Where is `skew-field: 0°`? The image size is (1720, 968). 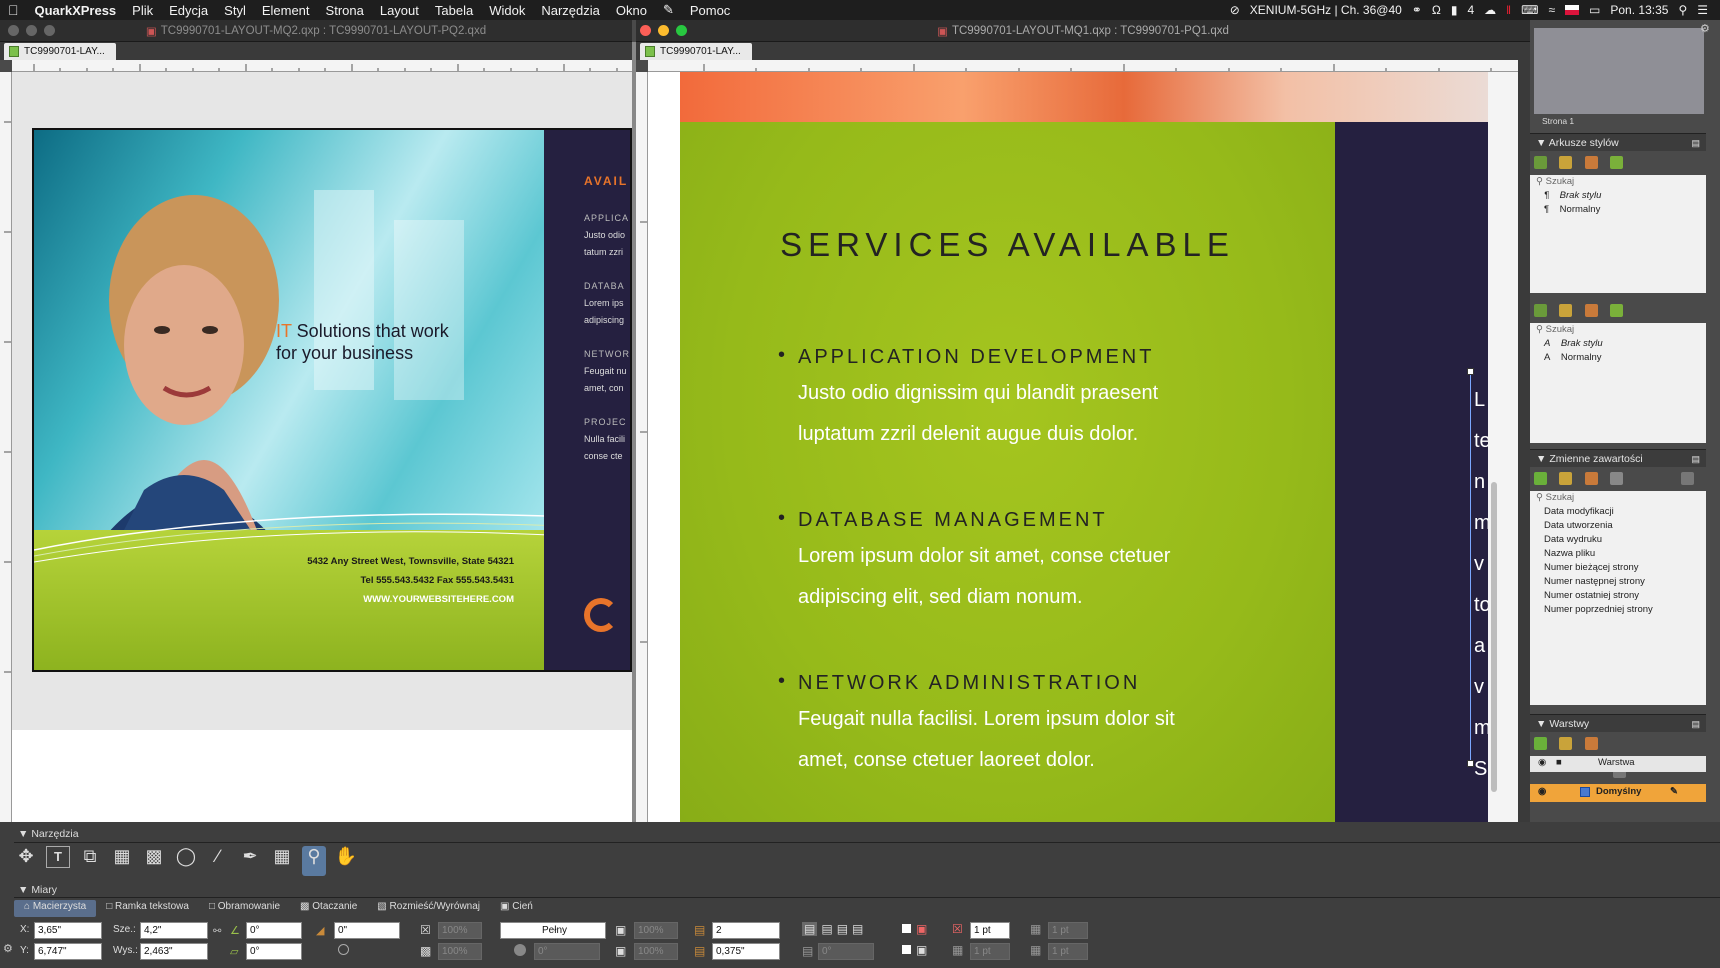
skew-field: 0° is located at coordinates (274, 951).